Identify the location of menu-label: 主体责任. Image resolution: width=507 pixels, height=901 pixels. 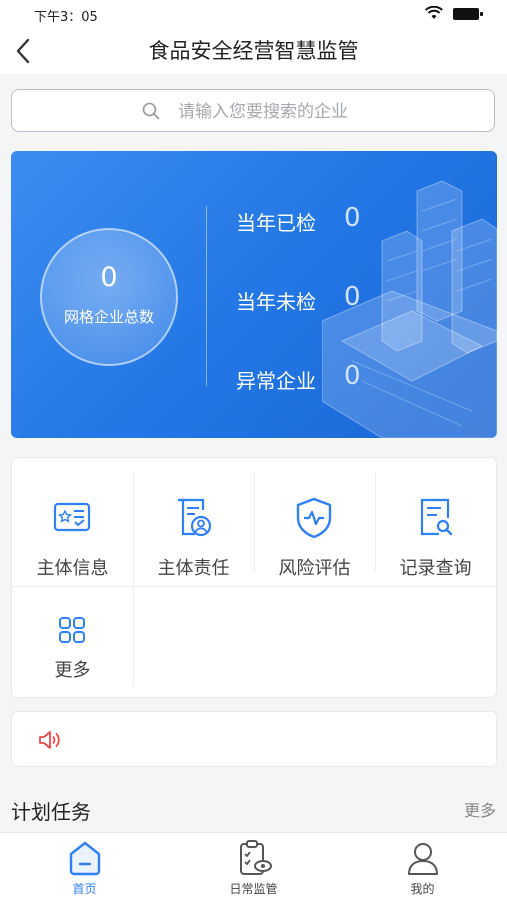
(193, 568).